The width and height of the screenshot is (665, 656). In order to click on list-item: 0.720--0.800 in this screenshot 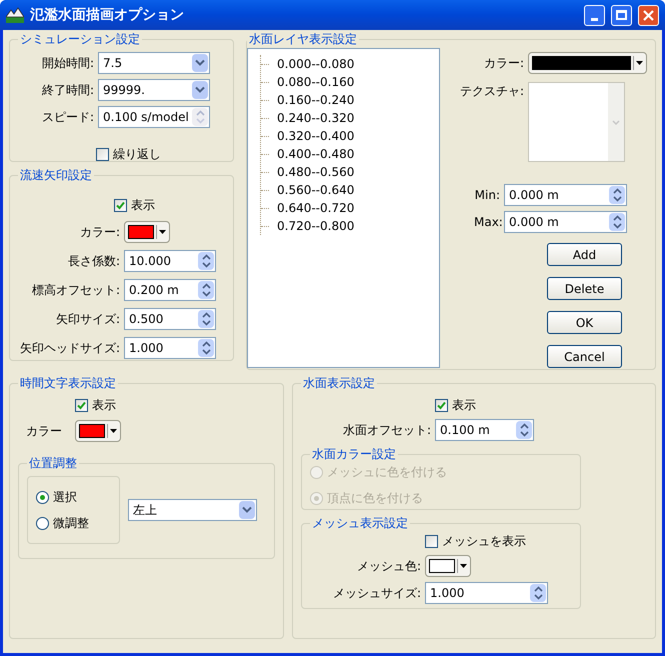, I will do `click(311, 226)`.